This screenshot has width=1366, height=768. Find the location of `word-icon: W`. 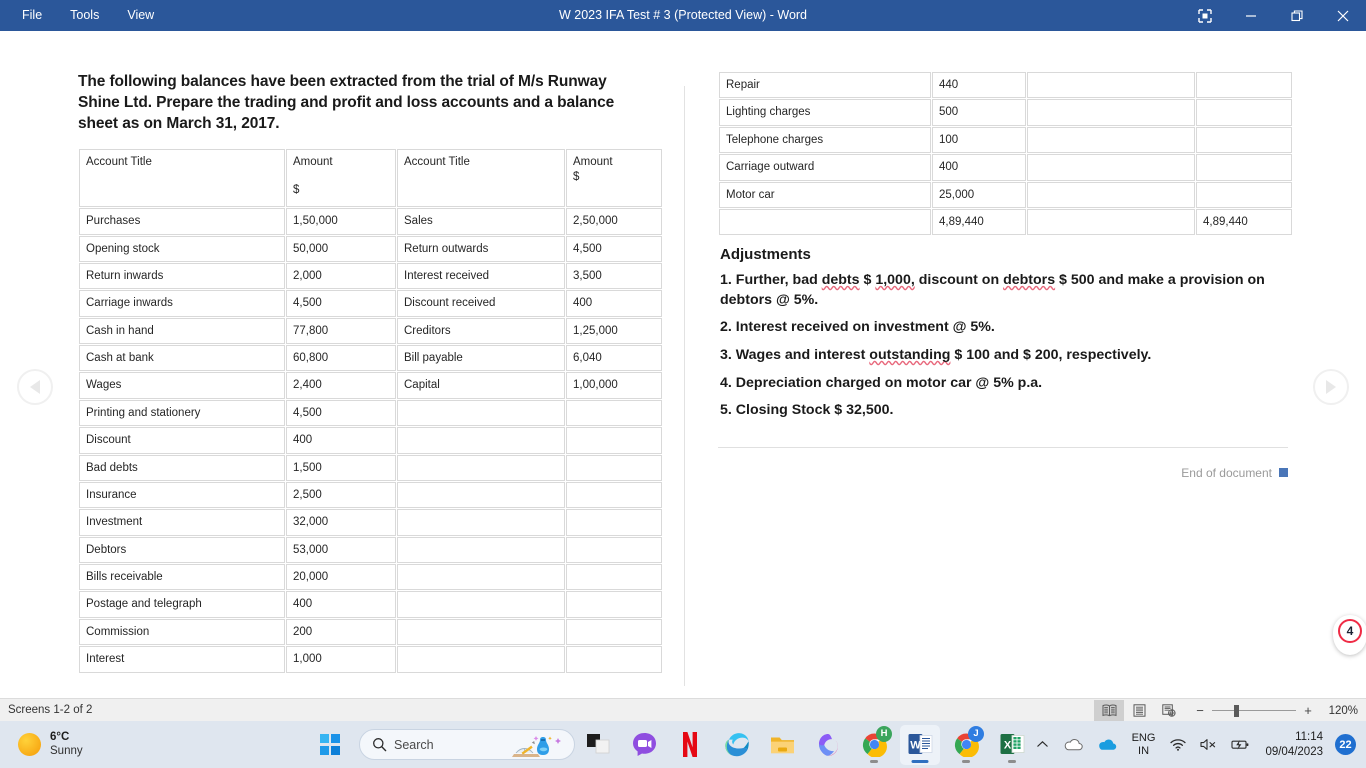

word-icon: W is located at coordinates (920, 744).